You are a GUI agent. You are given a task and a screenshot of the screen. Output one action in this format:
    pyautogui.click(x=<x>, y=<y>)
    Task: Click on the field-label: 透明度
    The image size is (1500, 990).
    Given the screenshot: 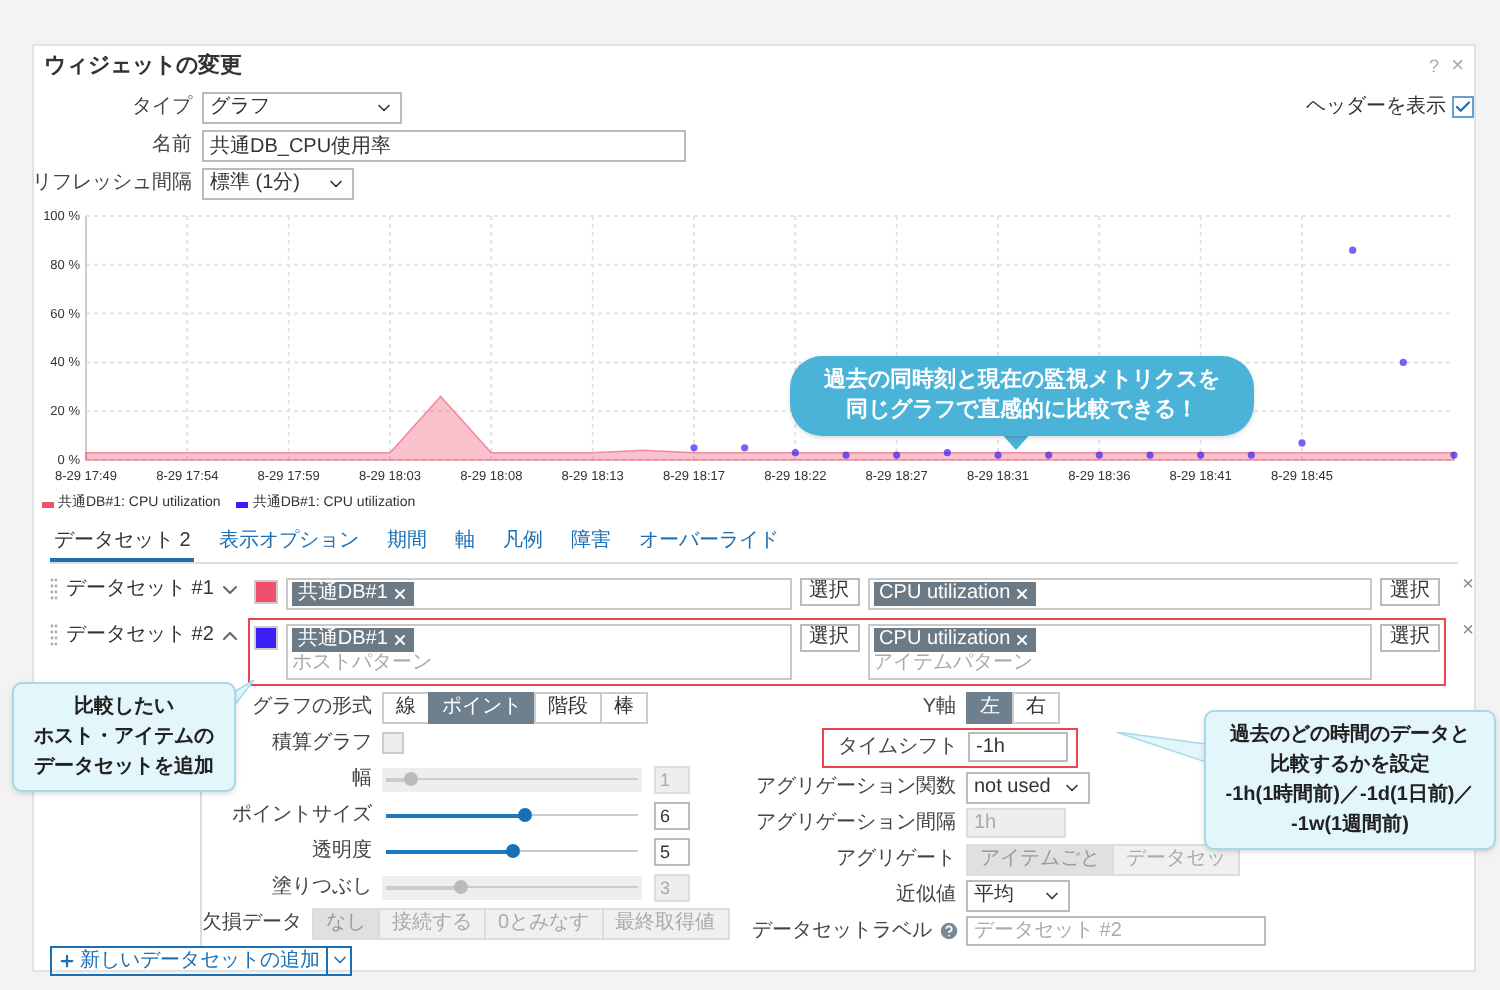 What is the action you would take?
    pyautogui.click(x=342, y=851)
    